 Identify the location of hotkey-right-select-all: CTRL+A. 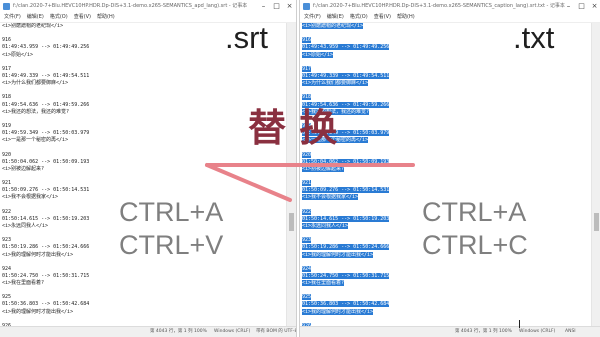
(474, 212).